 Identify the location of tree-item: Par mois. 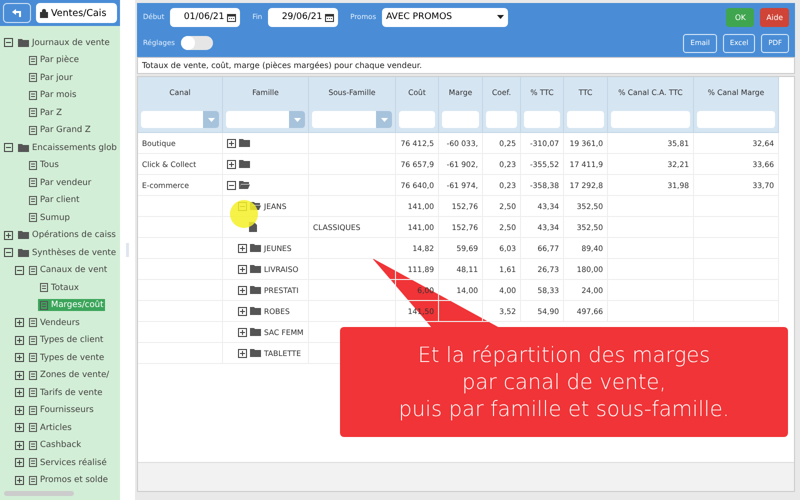
(52, 95).